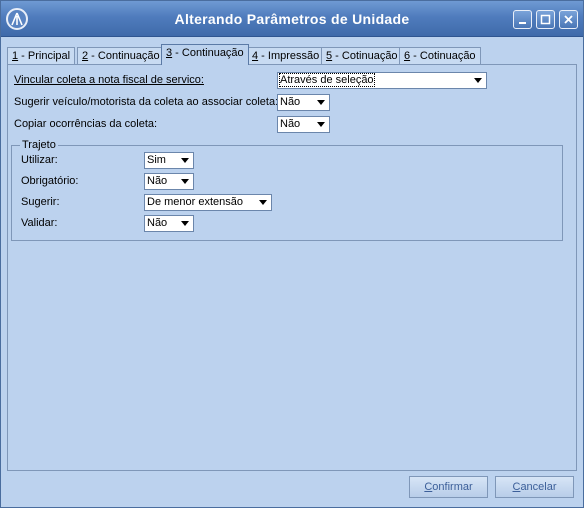  What do you see at coordinates (86, 124) in the screenshot?
I see `copiar-label: Copiar ocorrências da coleta:` at bounding box center [86, 124].